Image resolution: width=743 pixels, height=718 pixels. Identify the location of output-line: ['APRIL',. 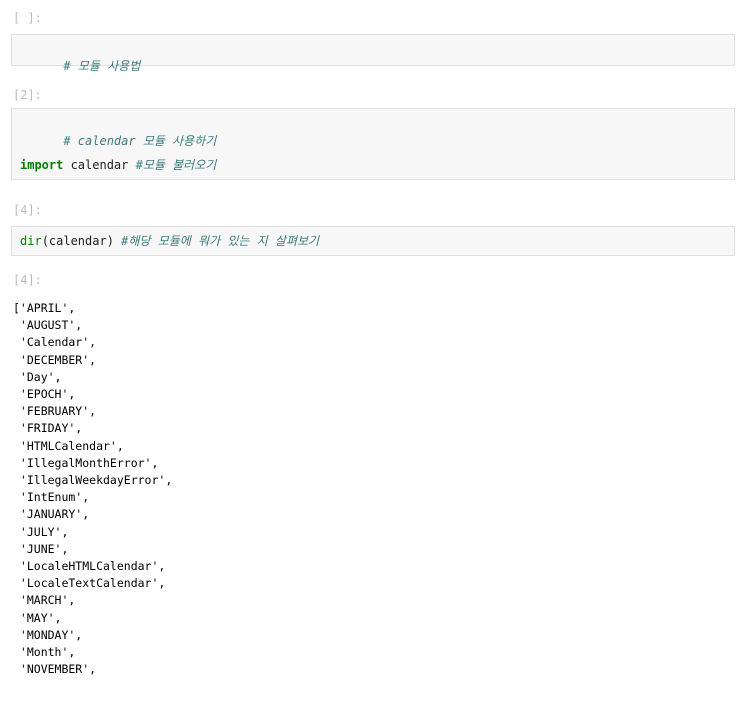
(44, 308).